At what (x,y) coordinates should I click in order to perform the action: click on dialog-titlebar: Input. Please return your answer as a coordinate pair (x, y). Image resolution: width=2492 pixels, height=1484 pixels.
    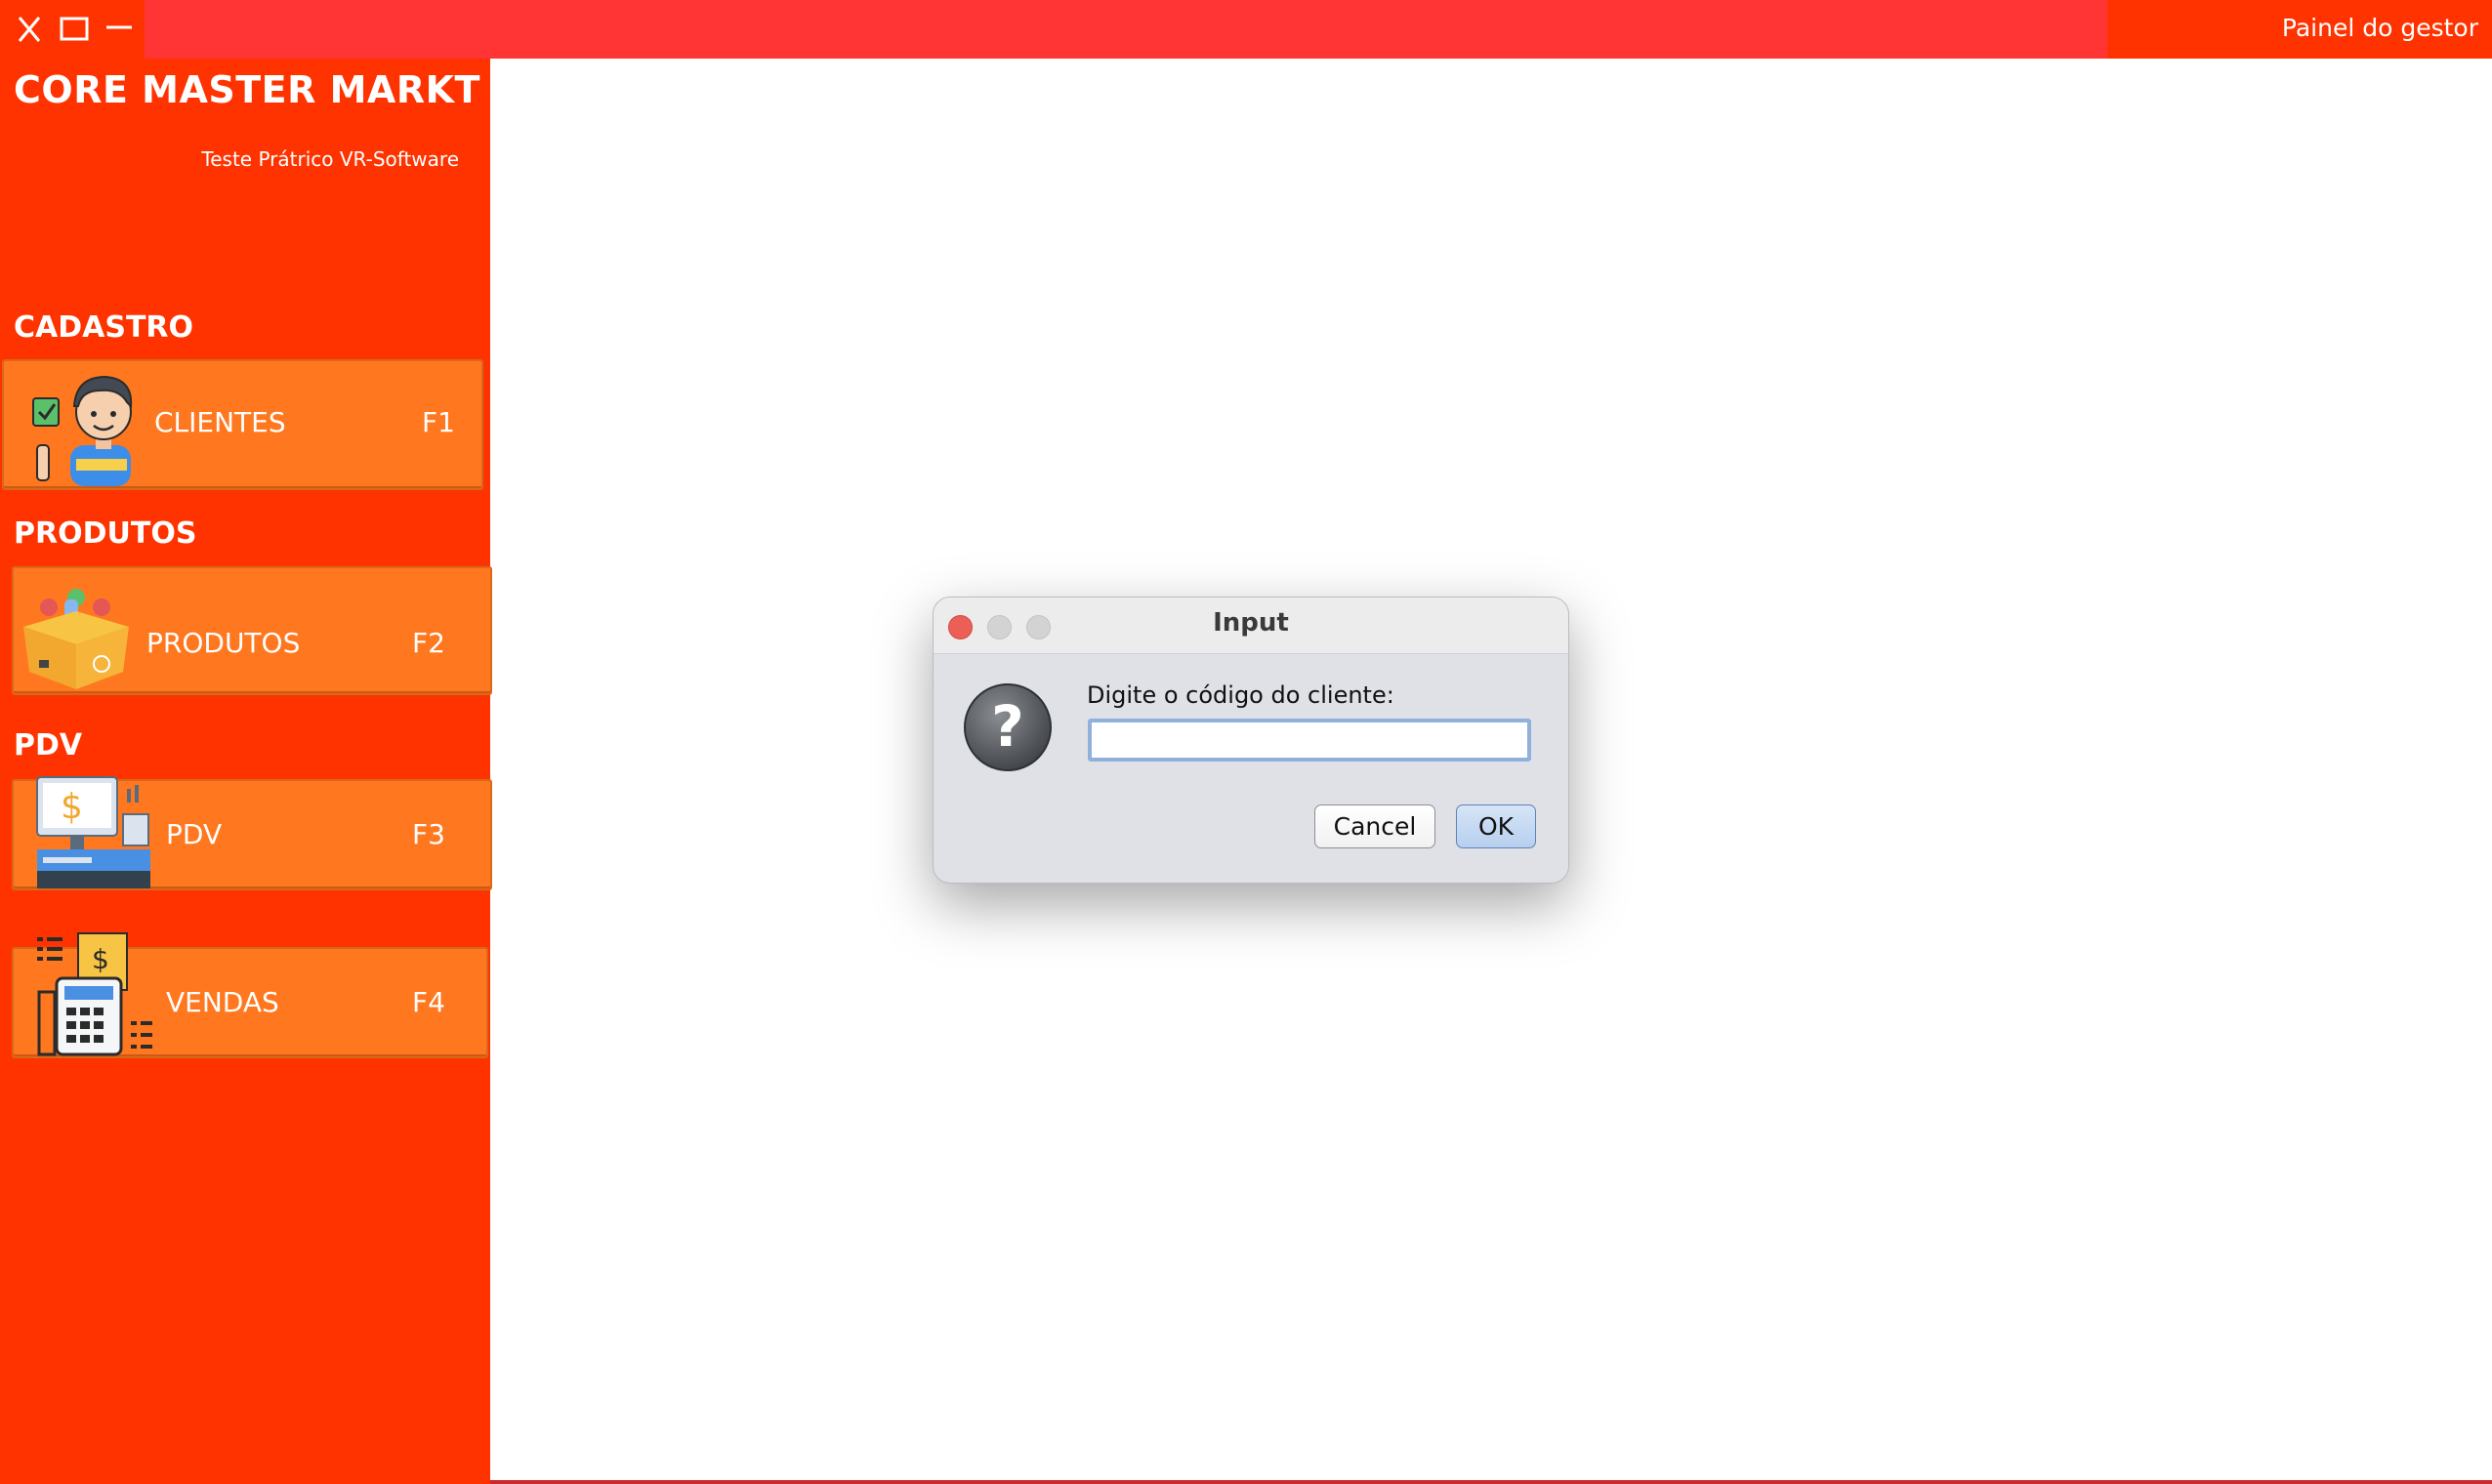
    Looking at the image, I should click on (1251, 626).